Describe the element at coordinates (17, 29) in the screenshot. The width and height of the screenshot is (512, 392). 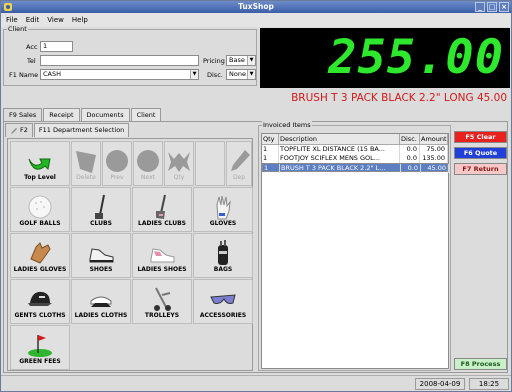
I see `client-legend: Client` at that location.